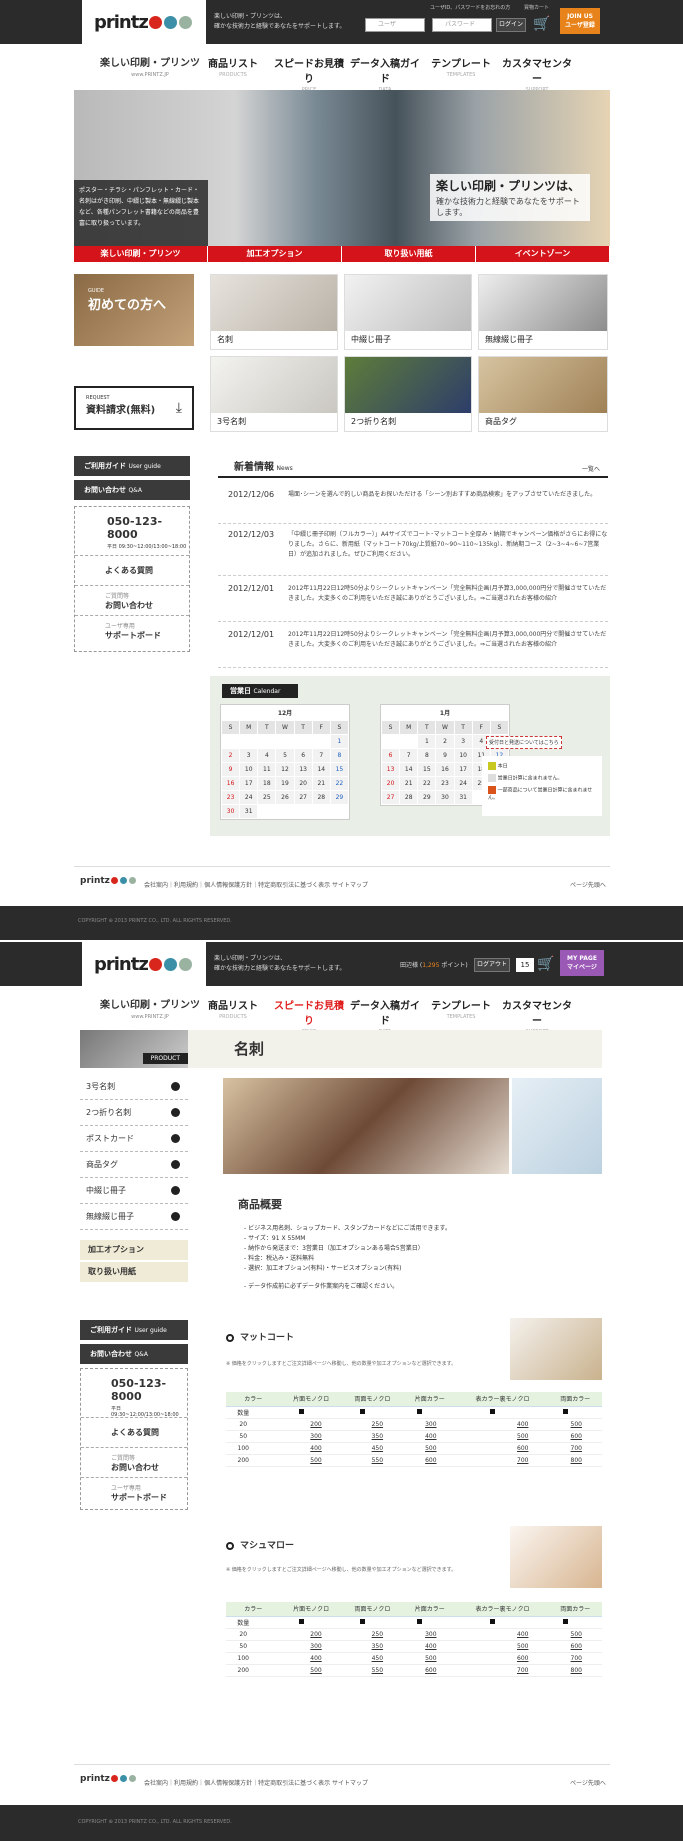  I want to click on mypage-button: MY PAGE マイページ, so click(582, 963).